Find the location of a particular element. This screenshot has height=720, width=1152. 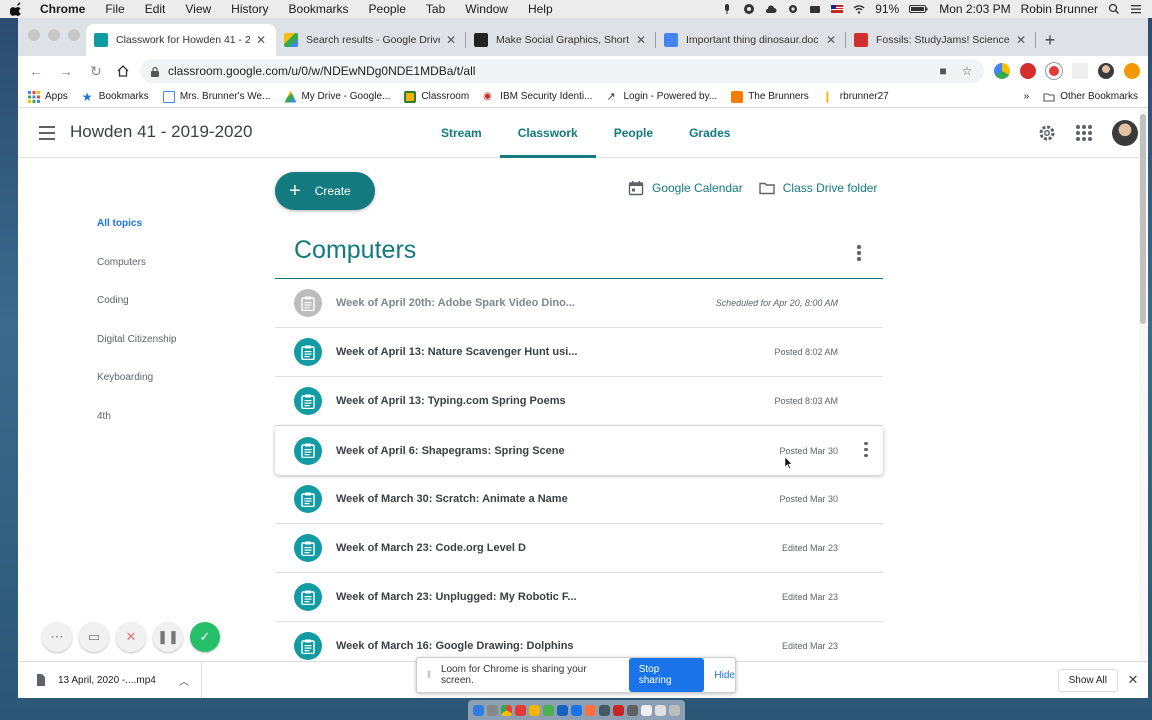

new-tab-button: + is located at coordinates (1050, 40).